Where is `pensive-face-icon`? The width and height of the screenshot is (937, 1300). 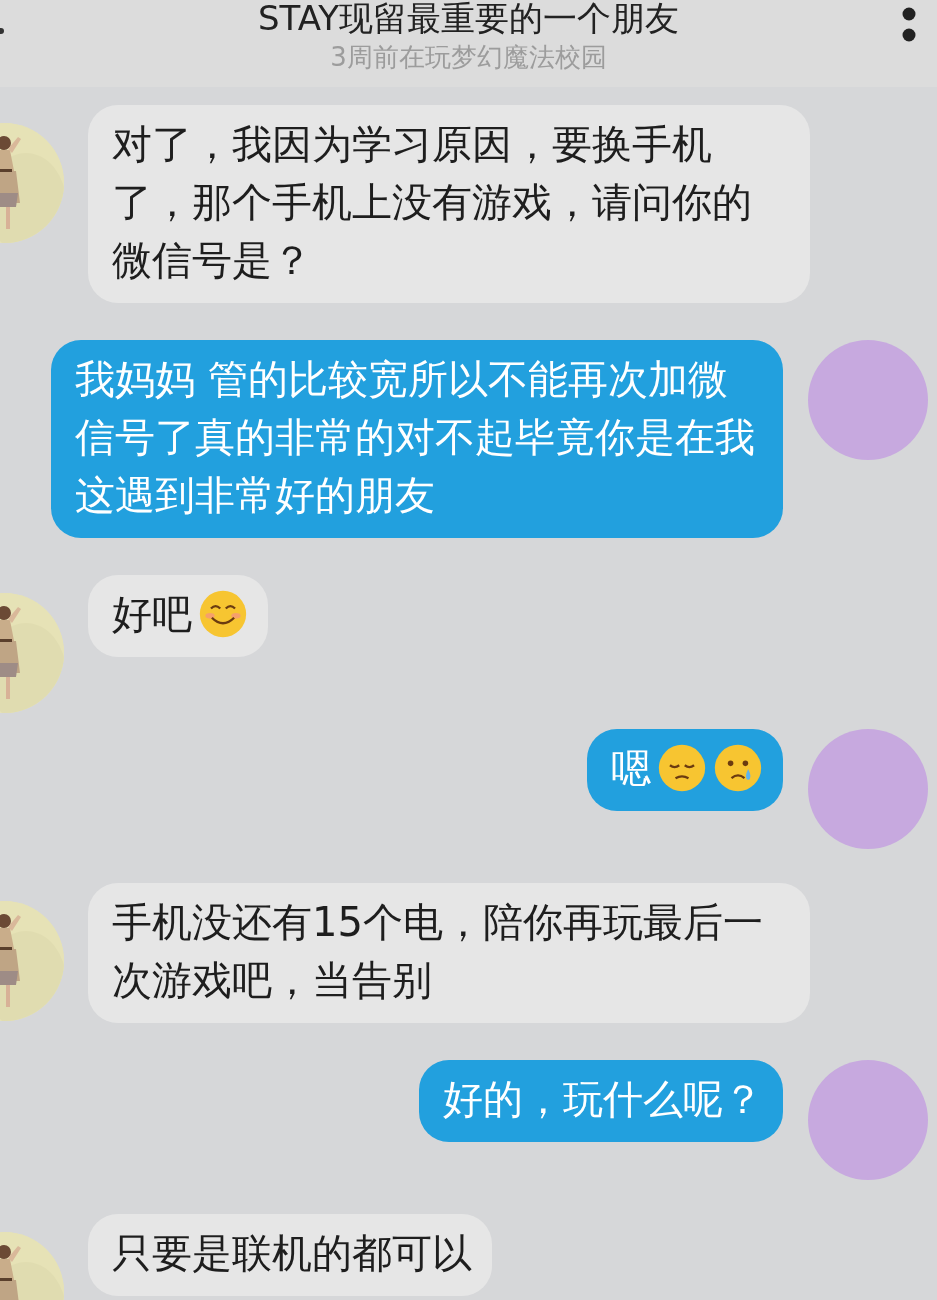
pensive-face-icon is located at coordinates (682, 768).